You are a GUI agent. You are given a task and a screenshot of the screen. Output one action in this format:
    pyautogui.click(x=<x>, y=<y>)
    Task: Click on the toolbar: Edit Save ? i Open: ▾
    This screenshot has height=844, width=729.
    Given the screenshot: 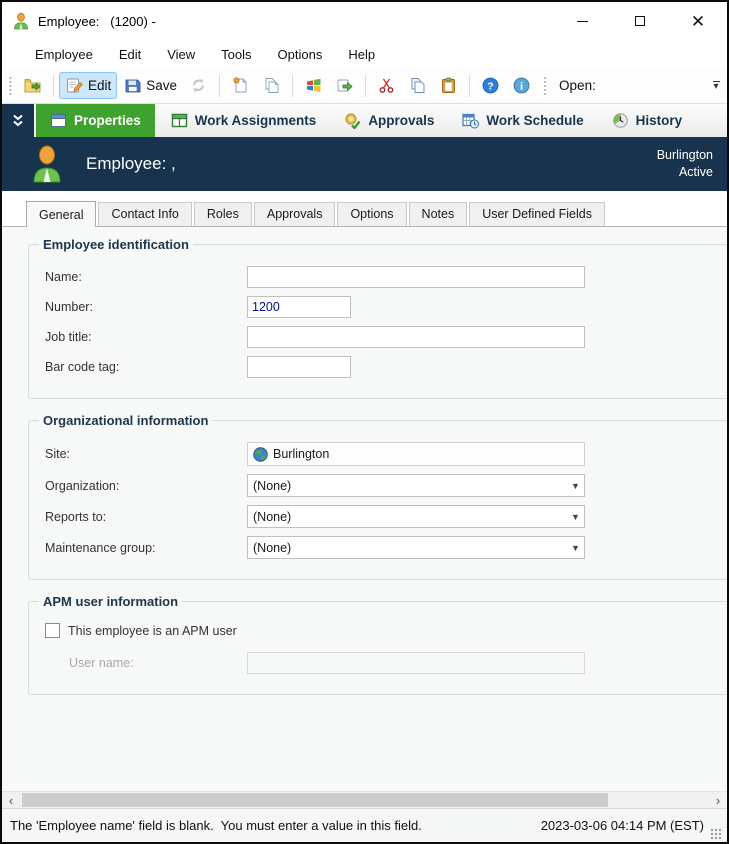 What is the action you would take?
    pyautogui.click(x=364, y=86)
    